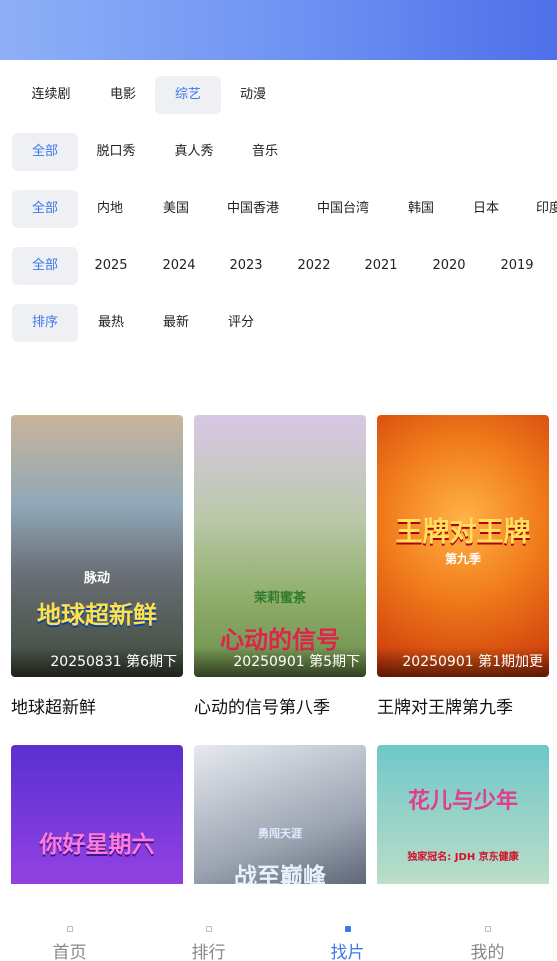 The image size is (557, 961). What do you see at coordinates (487, 952) in the screenshot?
I see `nav-profile-label: 我的` at bounding box center [487, 952].